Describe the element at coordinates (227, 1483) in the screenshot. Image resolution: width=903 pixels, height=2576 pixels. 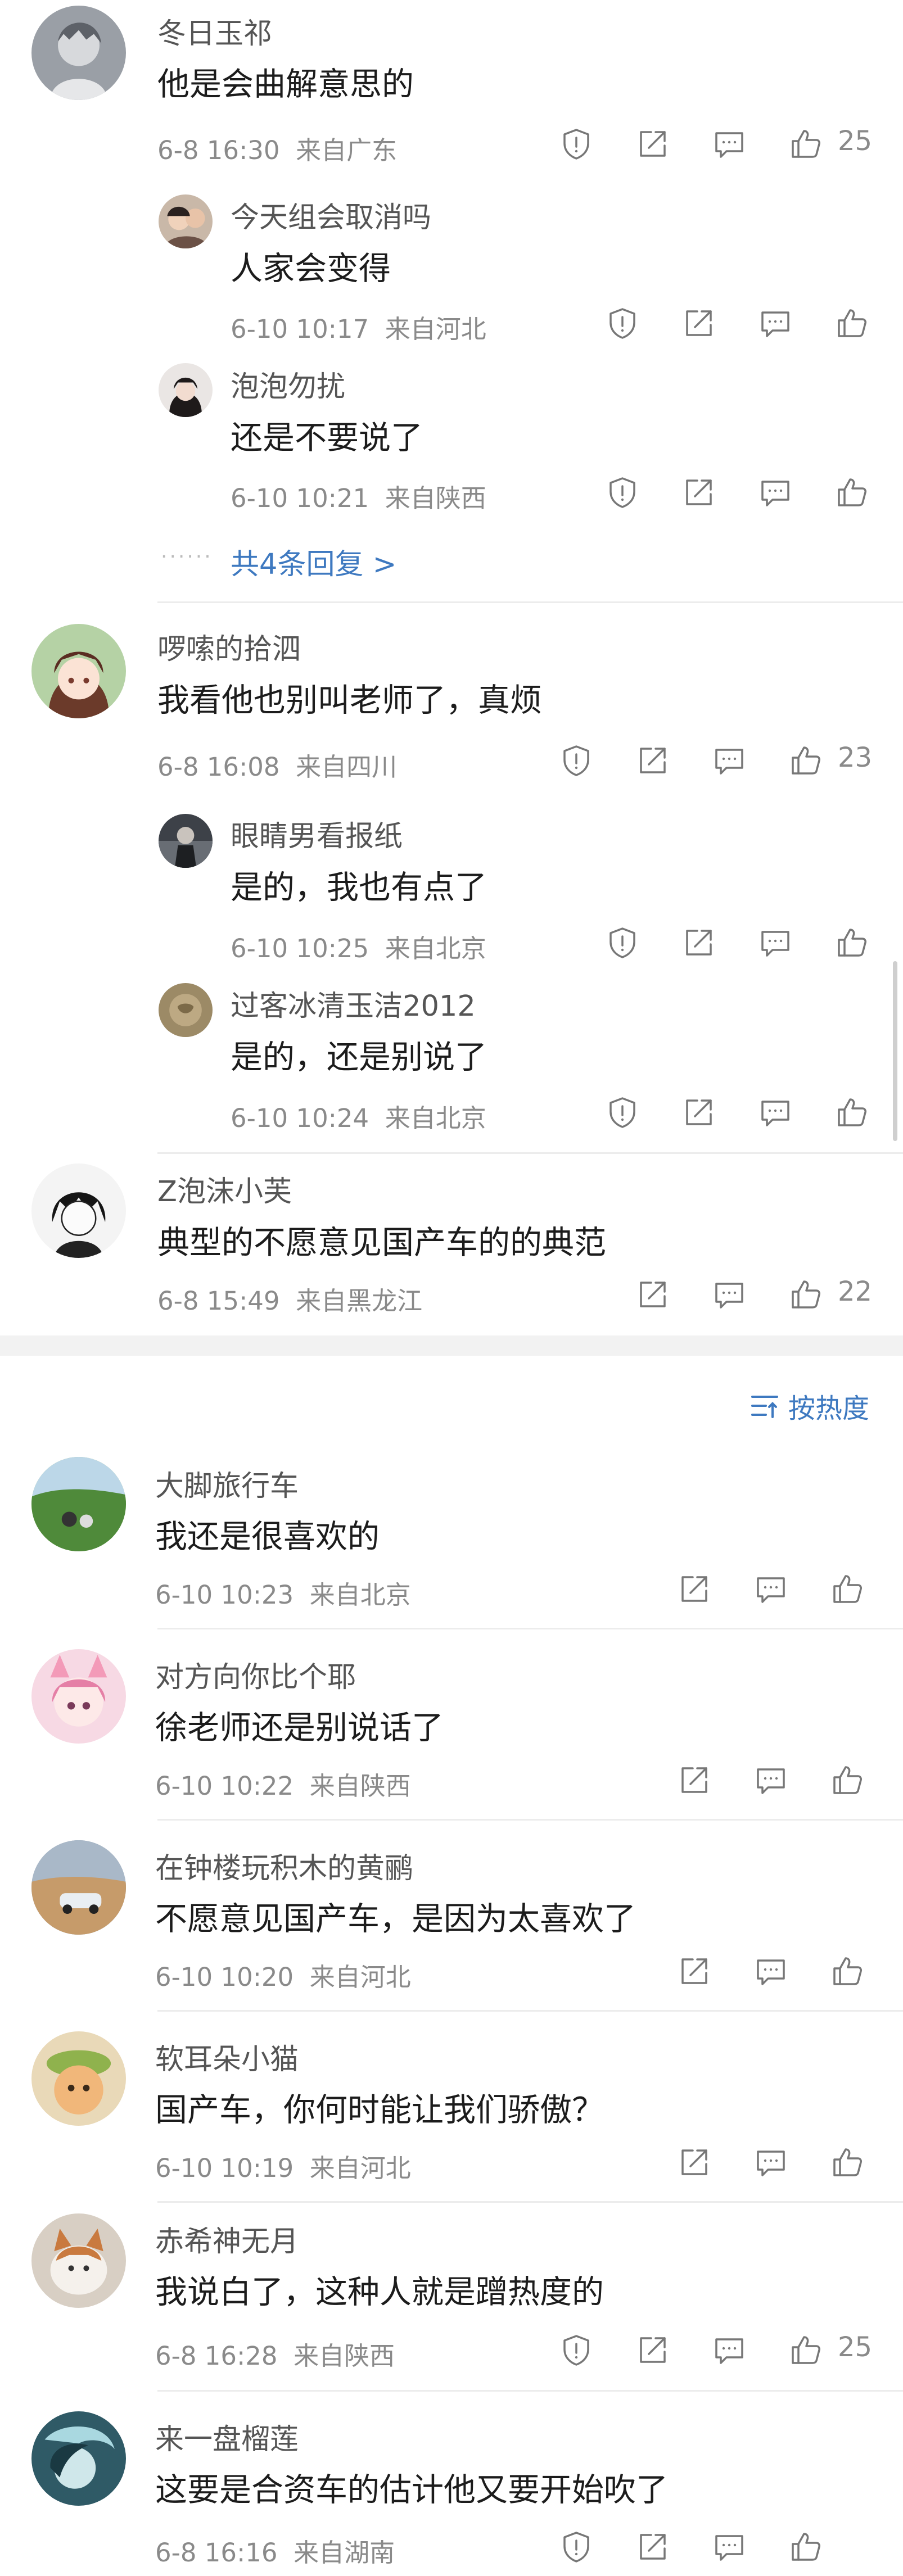
I see `username: 大脚旅行车` at that location.